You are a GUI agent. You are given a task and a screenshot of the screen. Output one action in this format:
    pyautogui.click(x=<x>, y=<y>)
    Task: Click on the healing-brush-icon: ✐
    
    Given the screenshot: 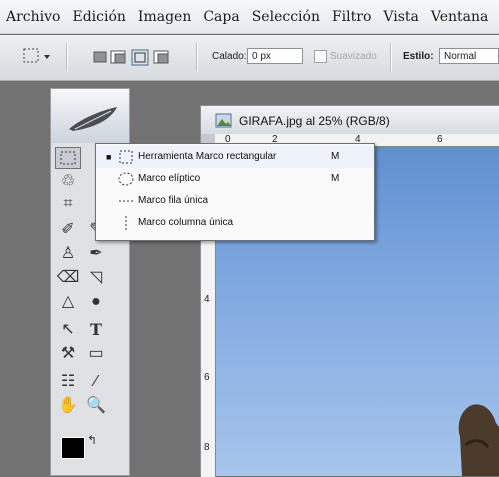 What is the action you would take?
    pyautogui.click(x=68, y=230)
    